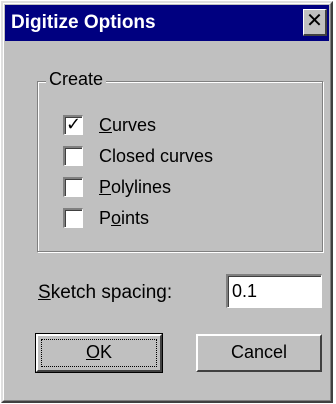 This screenshot has width=336, height=404. I want to click on points-label: Points, so click(124, 218).